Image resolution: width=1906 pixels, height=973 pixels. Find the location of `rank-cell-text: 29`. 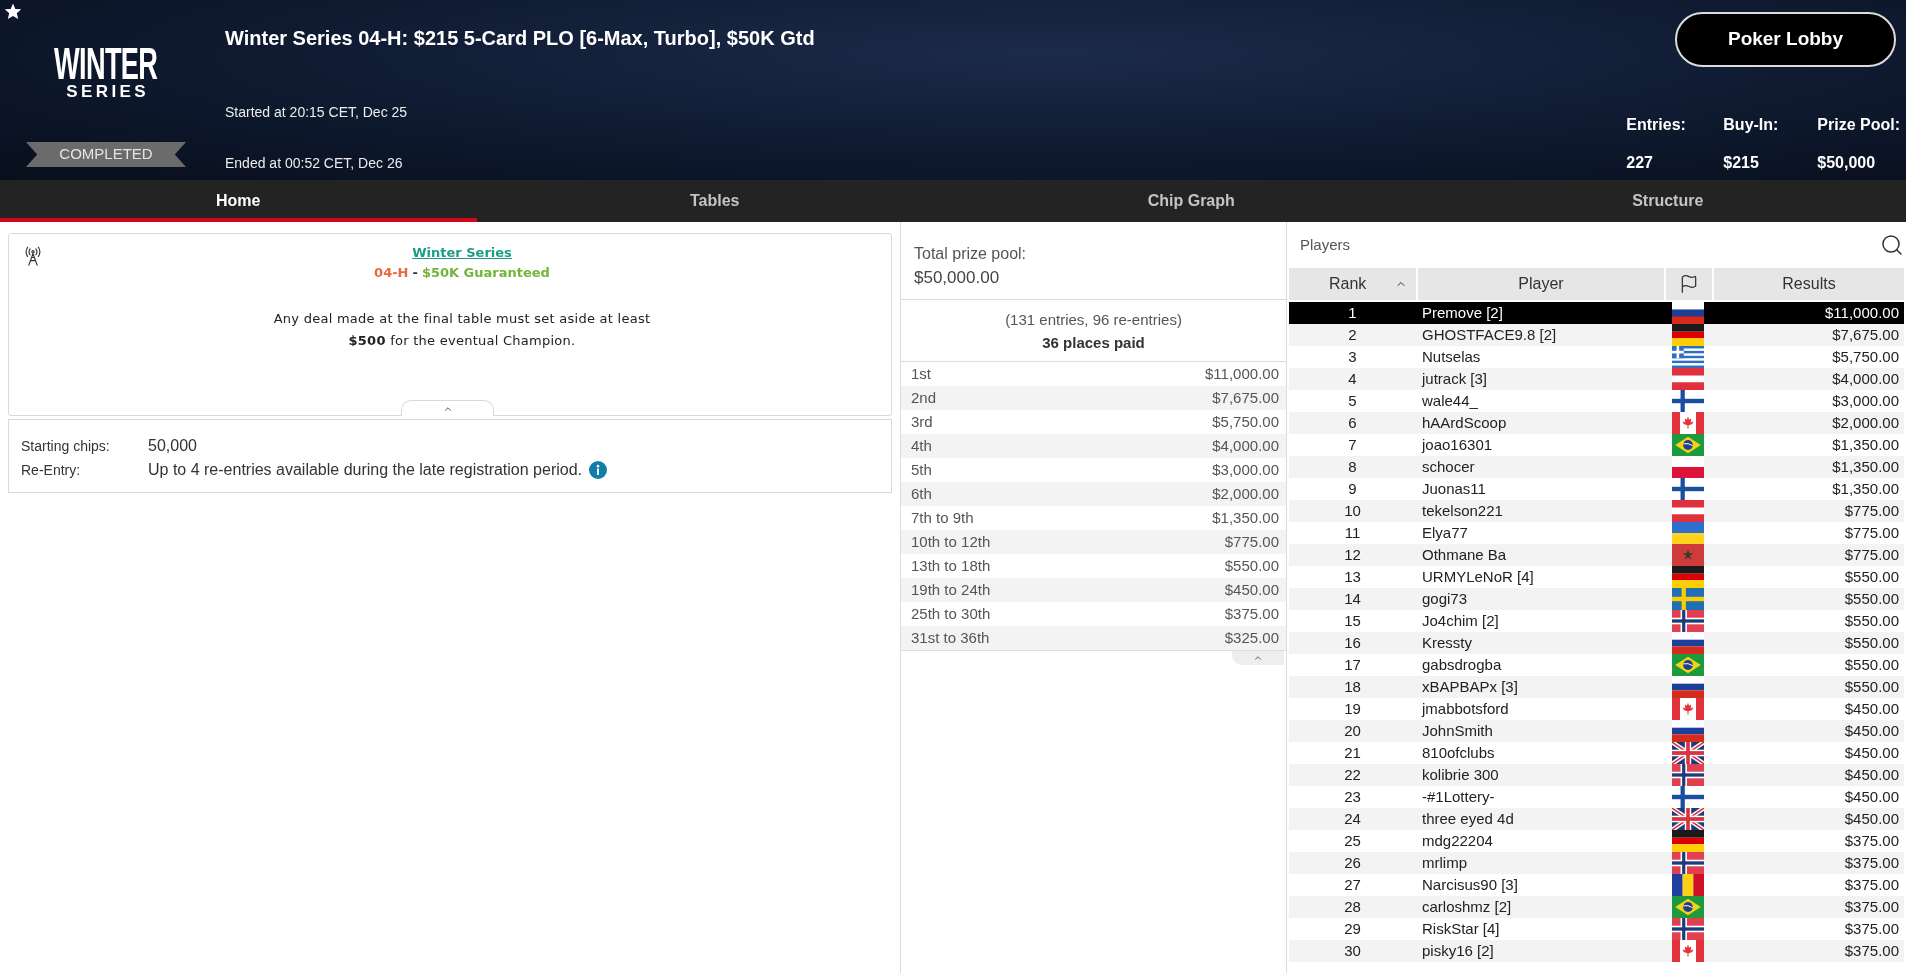

rank-cell-text: 29 is located at coordinates (1352, 929).